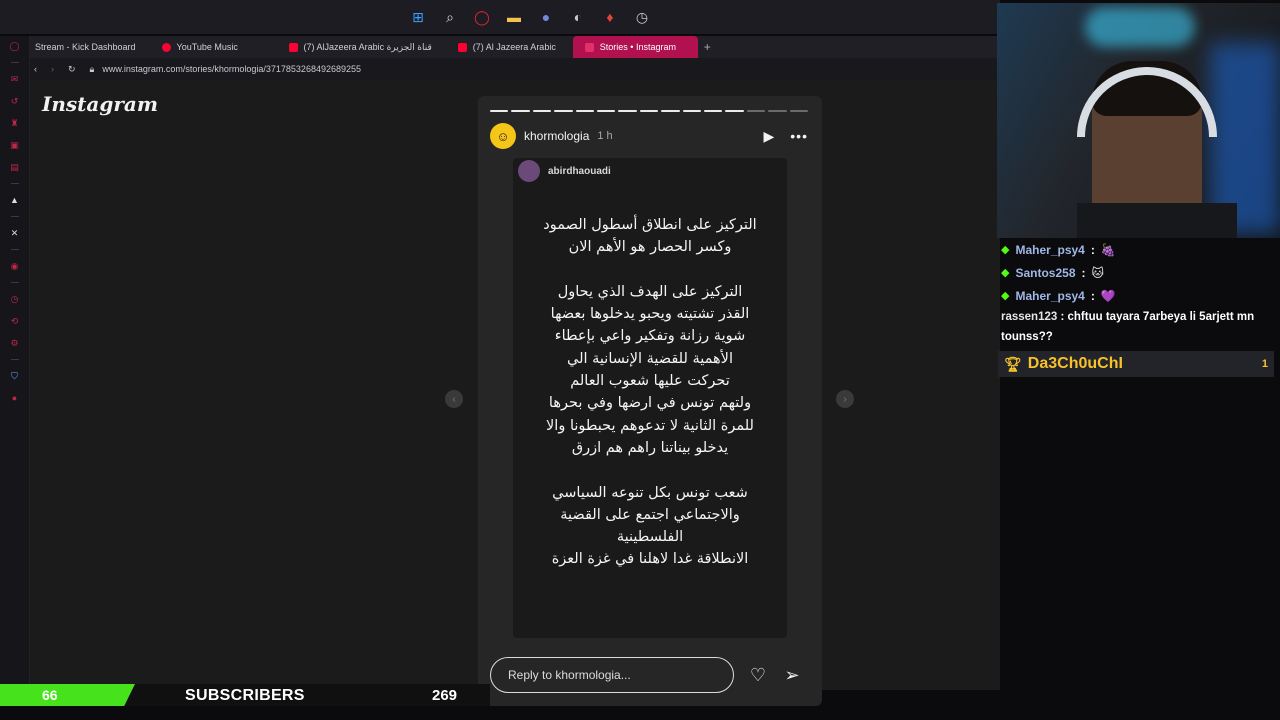  Describe the element at coordinates (1108, 295) in the screenshot. I see `chat-emote: 💜` at that location.